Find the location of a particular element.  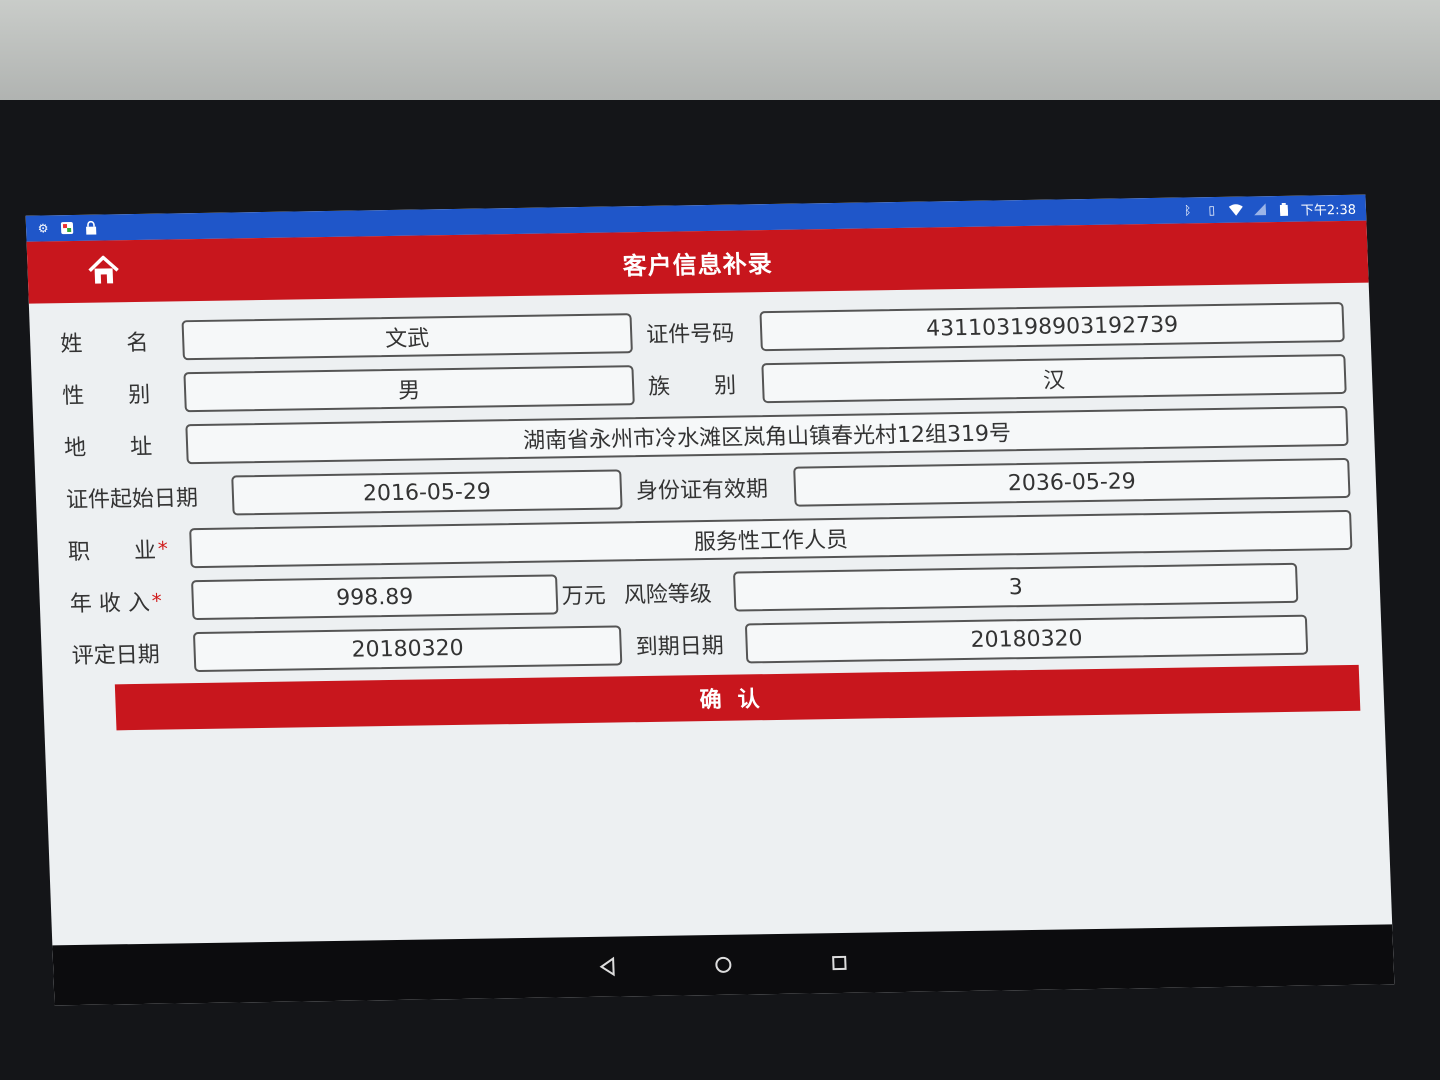

recents-icon is located at coordinates (839, 963).